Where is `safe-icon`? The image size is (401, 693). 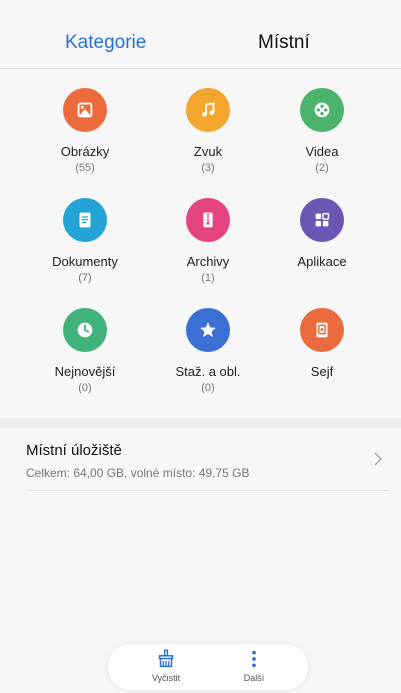
safe-icon is located at coordinates (322, 330).